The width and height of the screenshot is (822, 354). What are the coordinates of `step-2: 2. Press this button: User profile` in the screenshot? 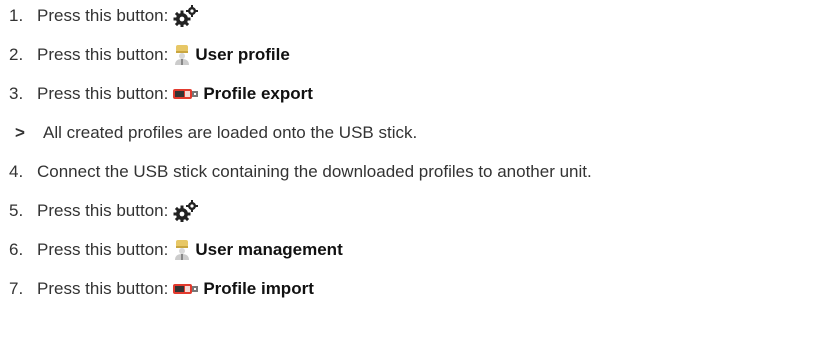 It's located at (145, 55).